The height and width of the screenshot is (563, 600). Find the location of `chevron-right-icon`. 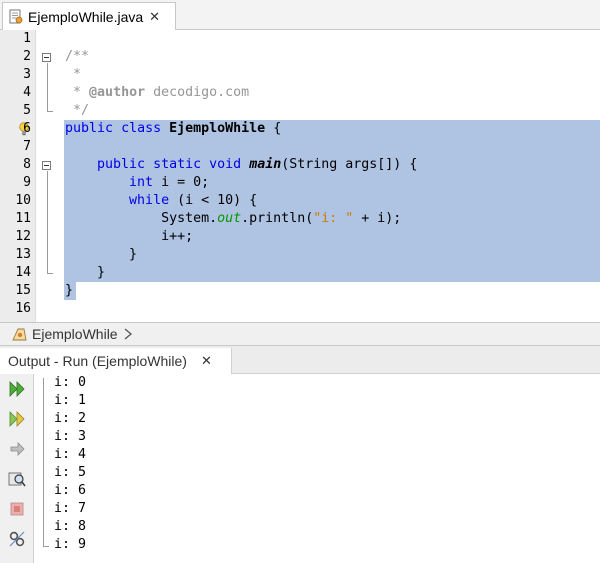

chevron-right-icon is located at coordinates (128, 334).